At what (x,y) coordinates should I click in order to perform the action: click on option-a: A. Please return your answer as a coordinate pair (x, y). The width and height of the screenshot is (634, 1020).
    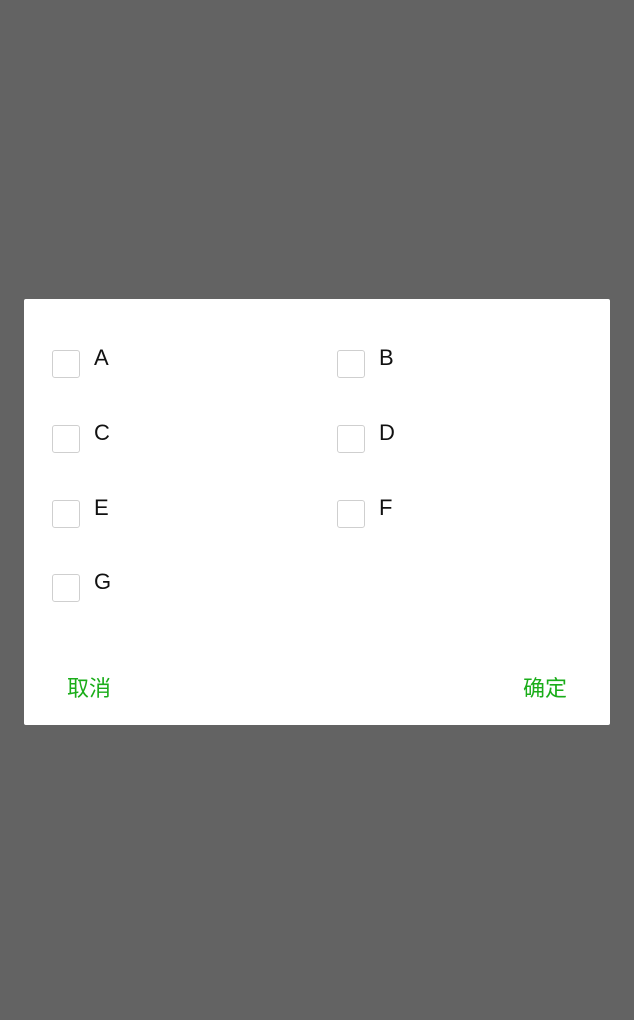
    Looking at the image, I should click on (80, 363).